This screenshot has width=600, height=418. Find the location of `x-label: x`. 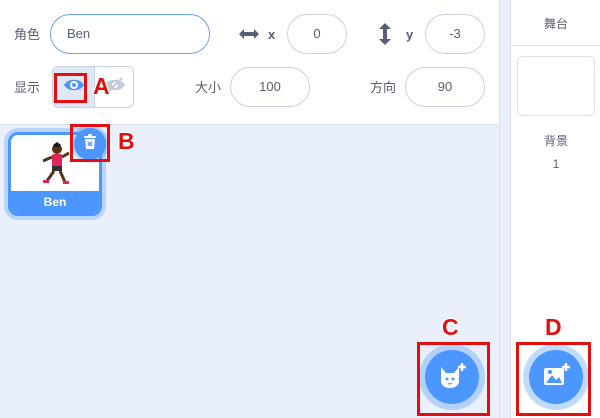

x-label: x is located at coordinates (272, 34).